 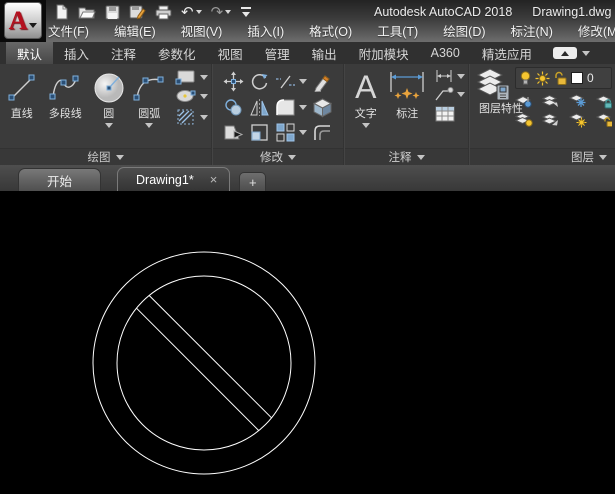 I want to click on ribbon-tab-home: 默认, so click(x=30, y=53).